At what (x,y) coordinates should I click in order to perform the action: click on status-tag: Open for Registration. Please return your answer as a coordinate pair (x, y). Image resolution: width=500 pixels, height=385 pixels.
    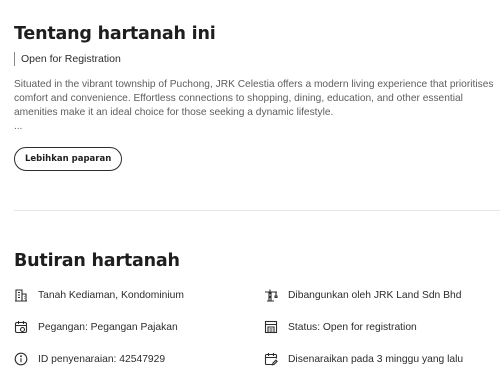
    Looking at the image, I should click on (67, 59).